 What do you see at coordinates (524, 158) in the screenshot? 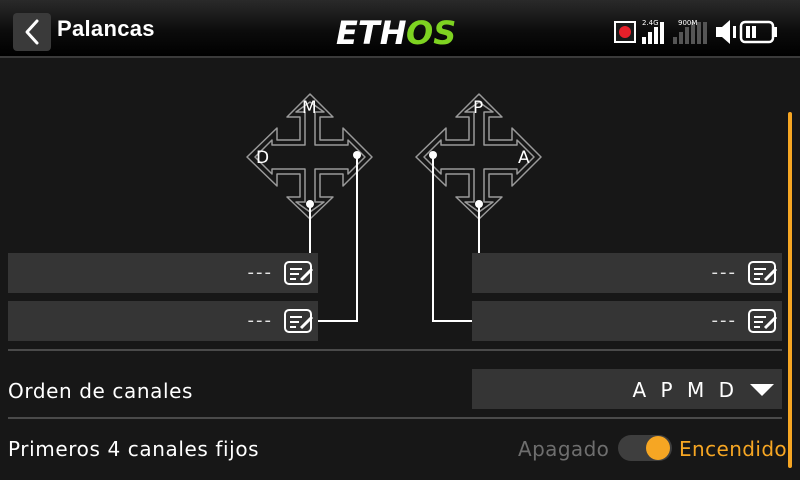
I see `right-stick-right-label: A` at bounding box center [524, 158].